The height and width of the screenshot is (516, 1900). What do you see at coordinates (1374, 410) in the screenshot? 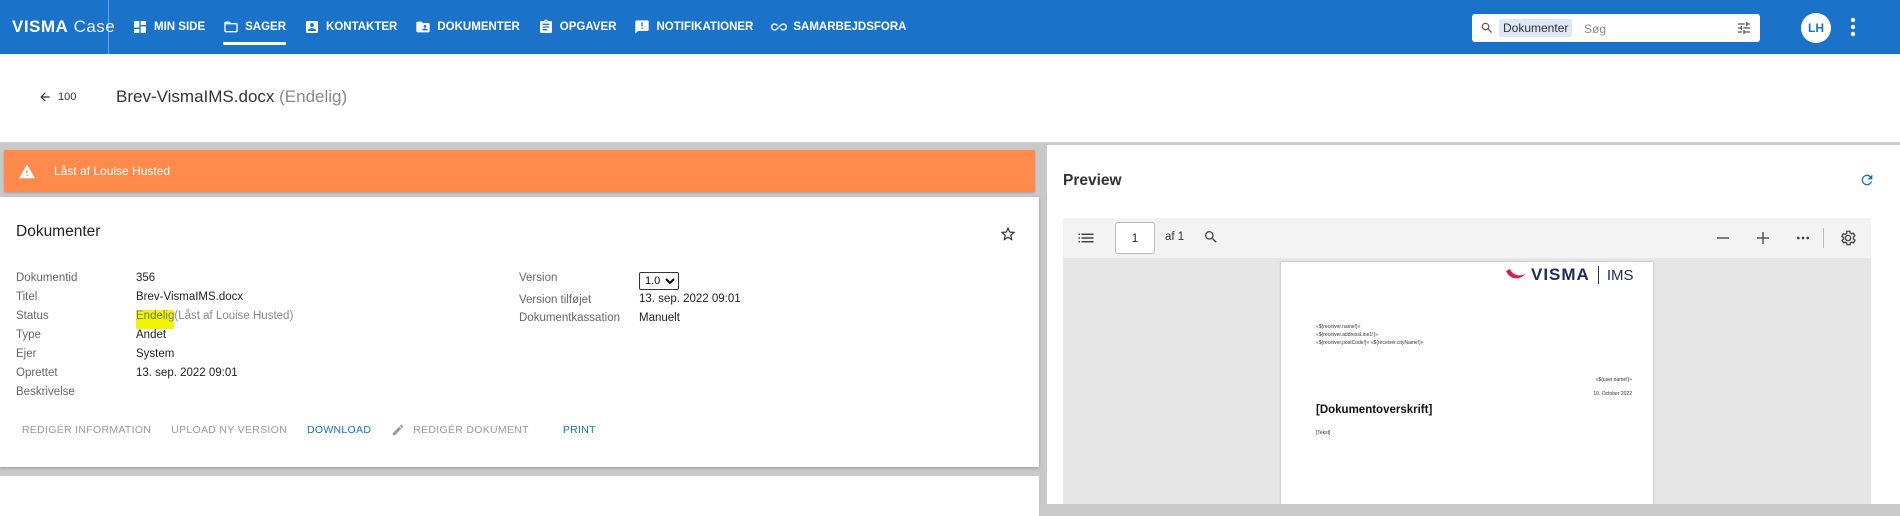
I see `letter-heading: [Dokumentoverskrift]` at bounding box center [1374, 410].